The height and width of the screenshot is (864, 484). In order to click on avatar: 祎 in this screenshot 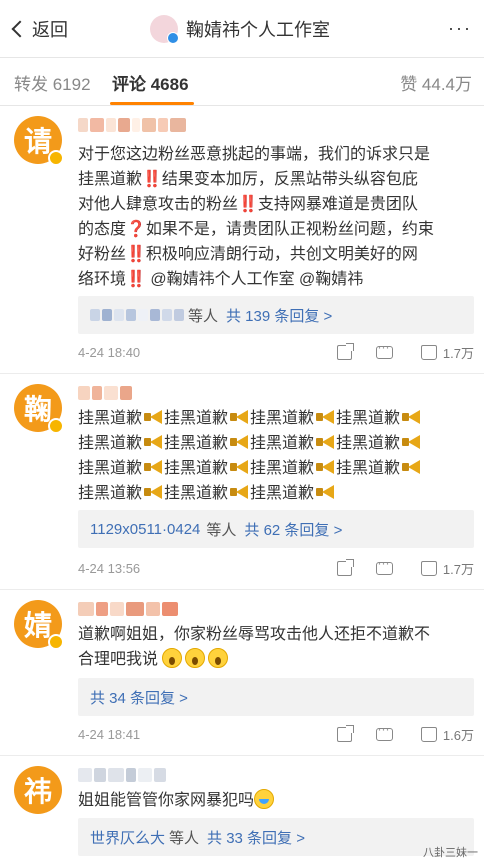, I will do `click(38, 790)`.